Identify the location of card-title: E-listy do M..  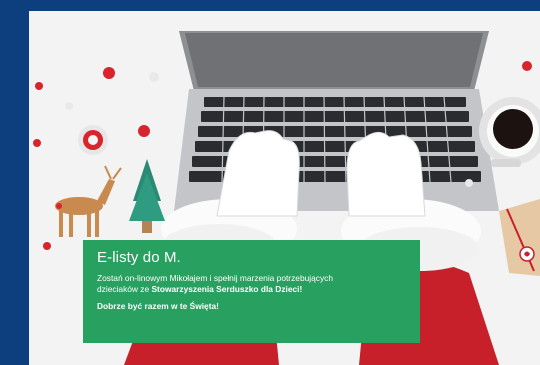
(139, 257).